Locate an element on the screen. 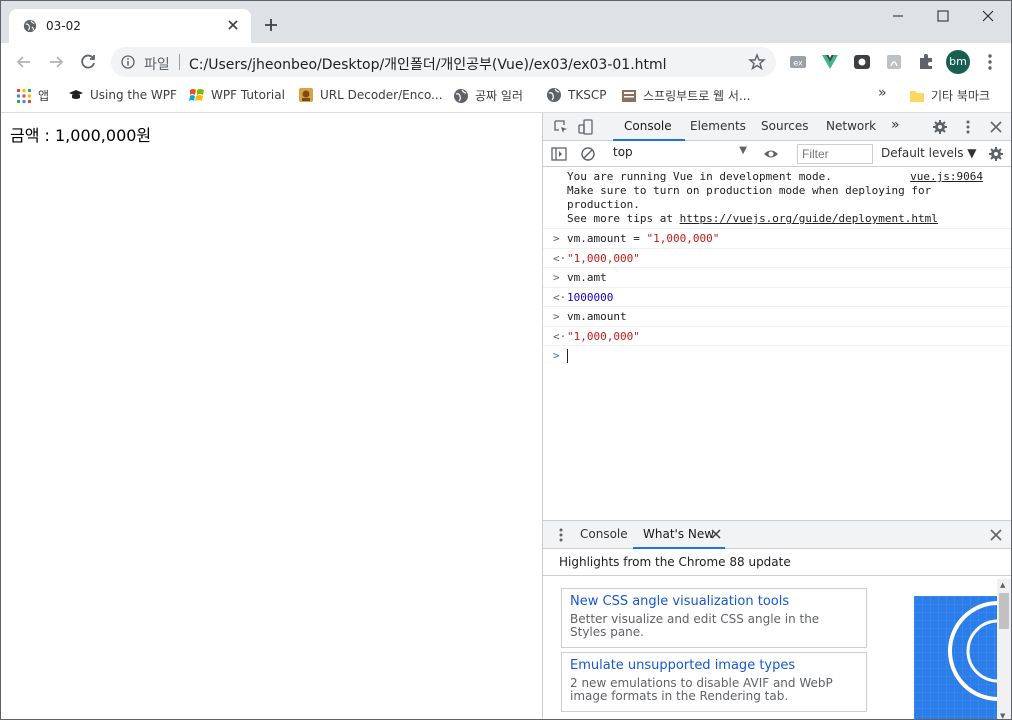 Image resolution: width=1012 pixels, height=720 pixels. browser-tab: 03-02 is located at coordinates (130, 26).